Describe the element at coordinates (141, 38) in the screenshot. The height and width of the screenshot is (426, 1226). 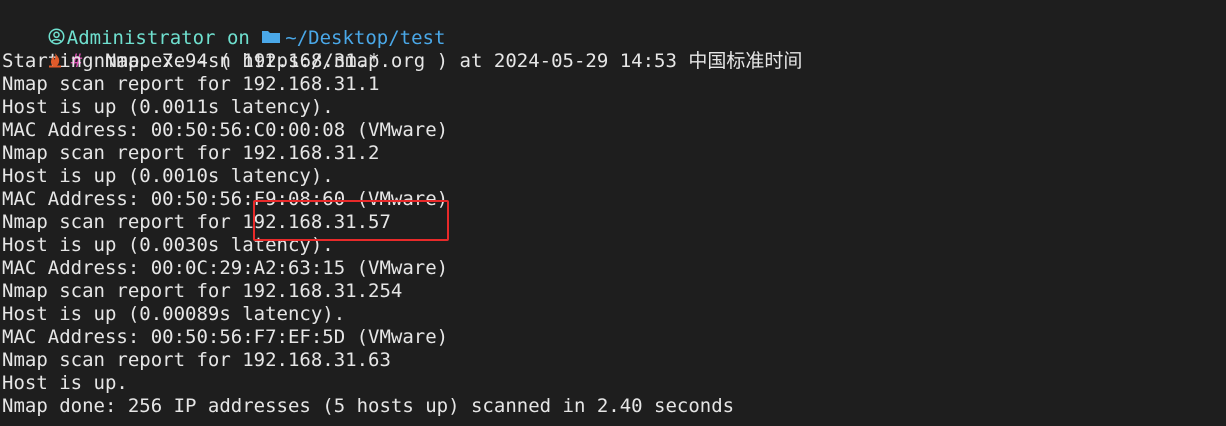
I see `prompt-username: Administrator` at that location.